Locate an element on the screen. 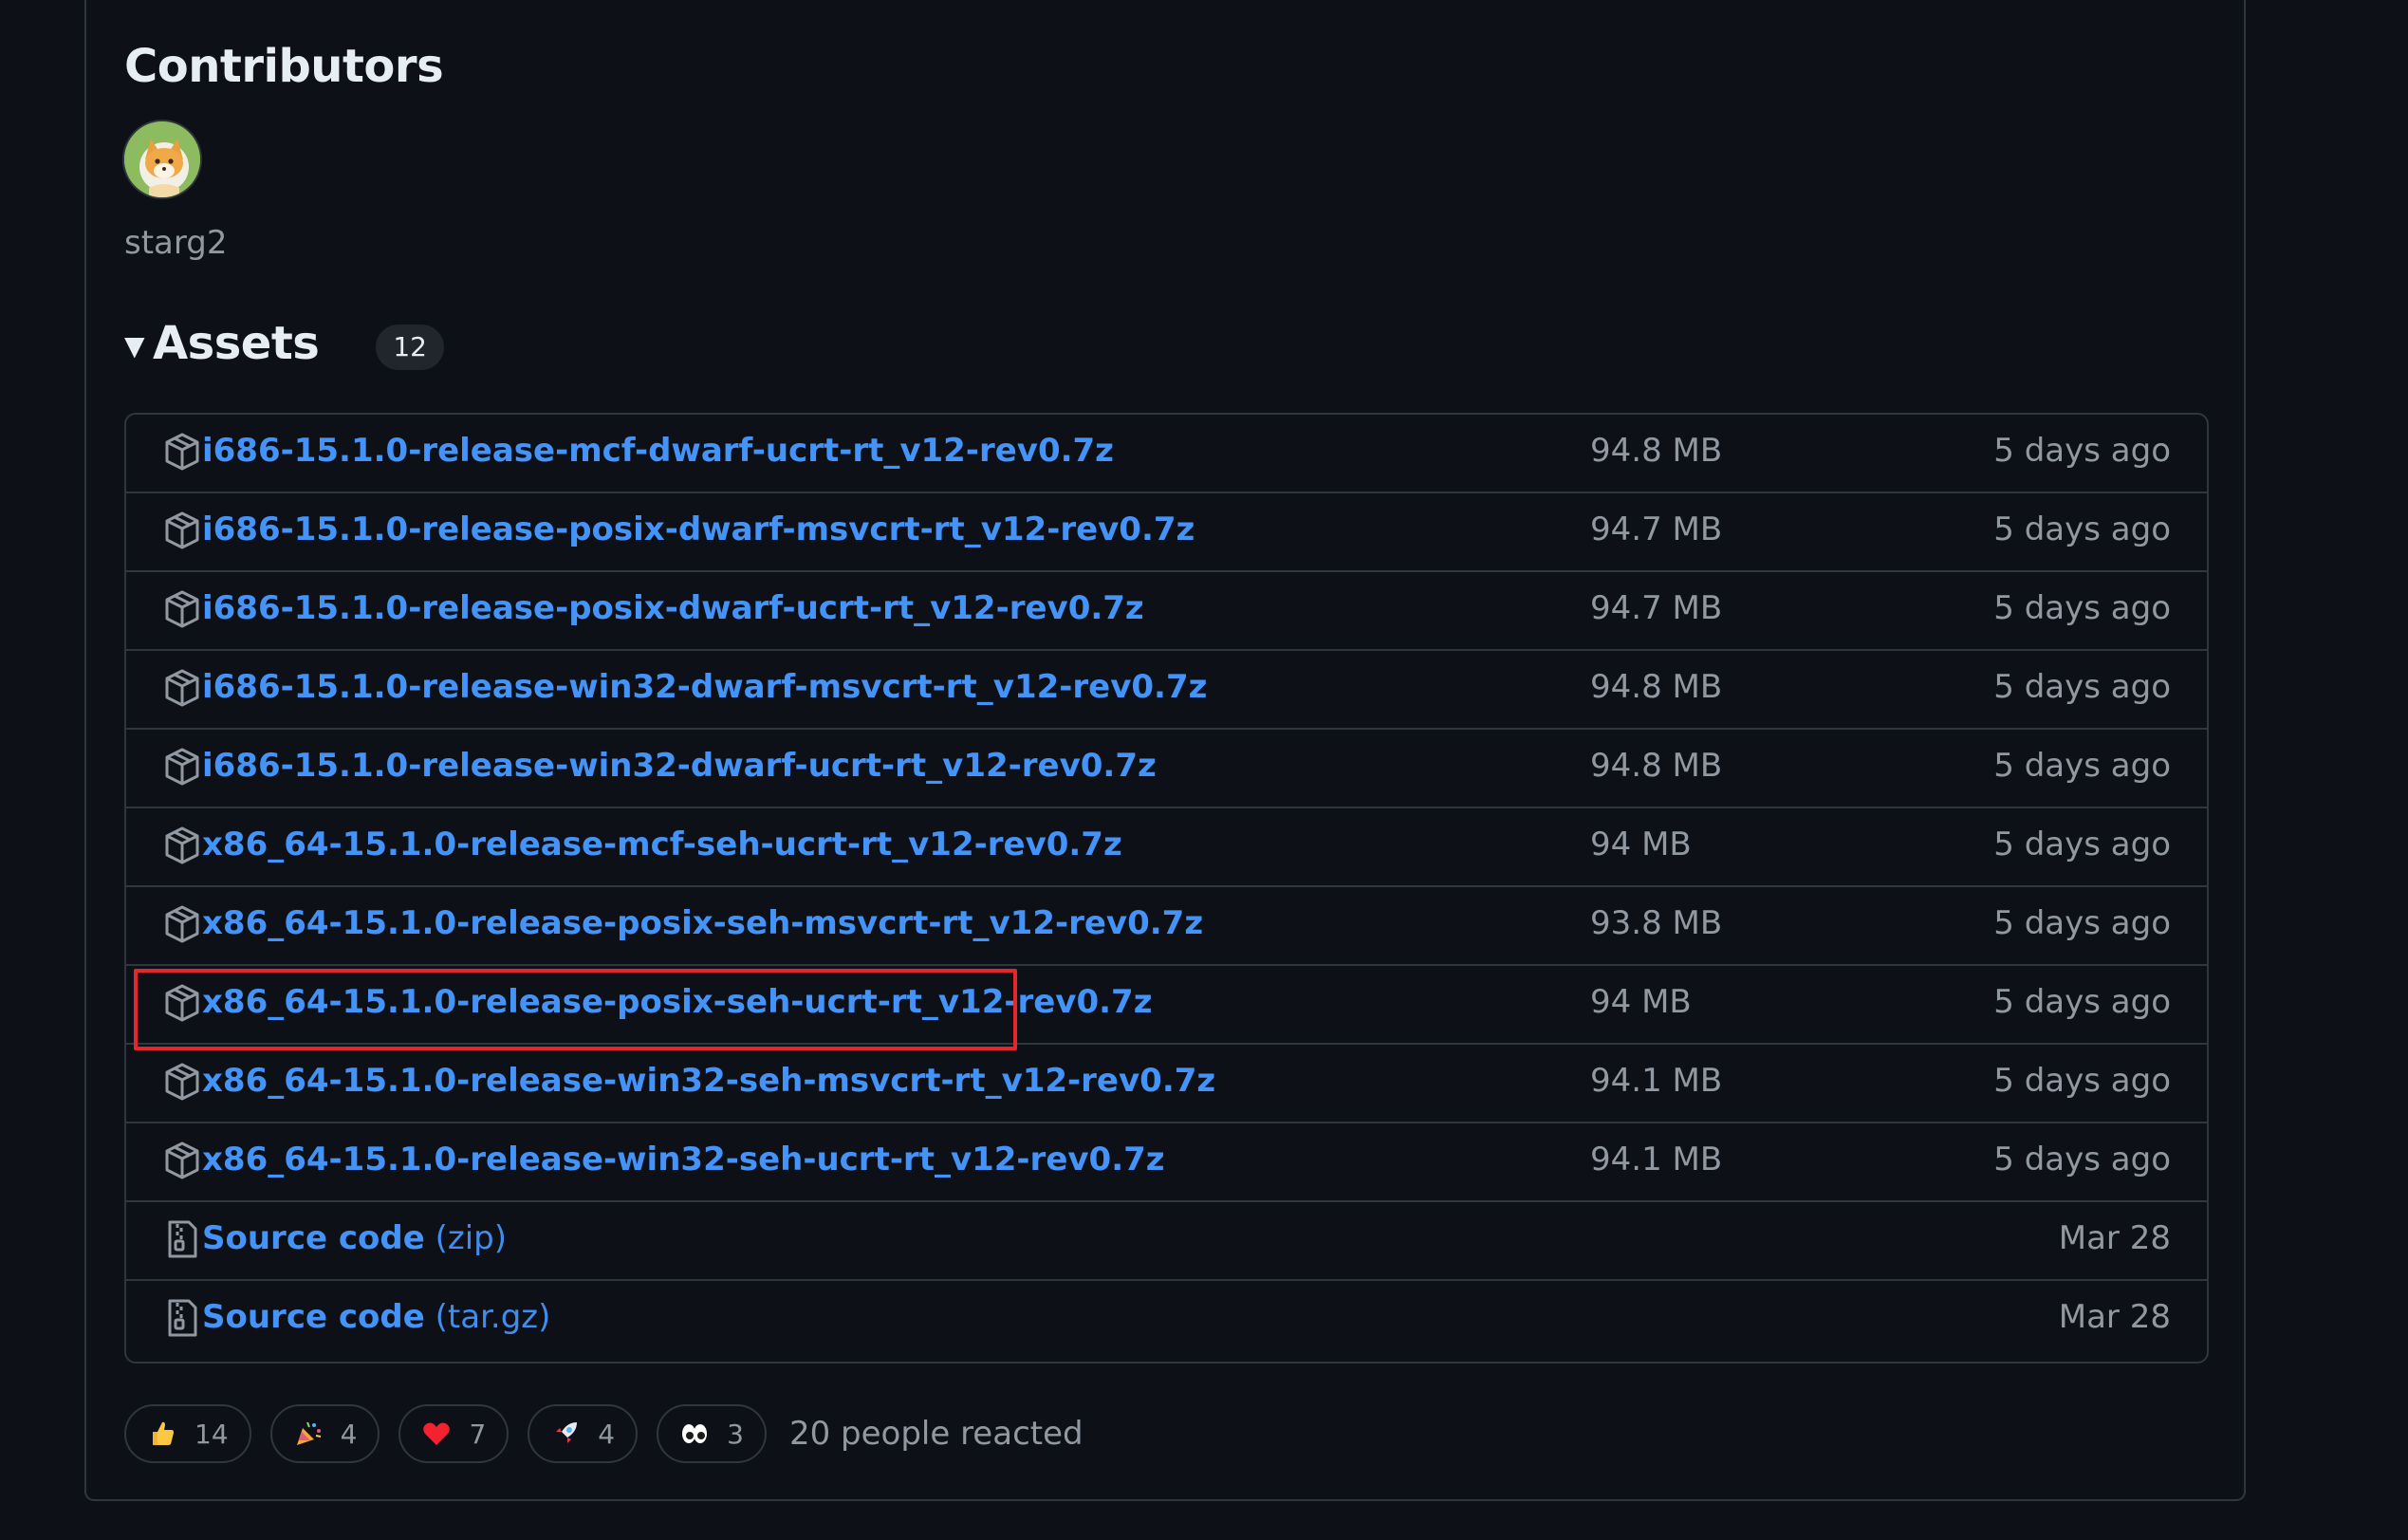 The image size is (2408, 1540). contributors-heading: Contributors is located at coordinates (284, 66).